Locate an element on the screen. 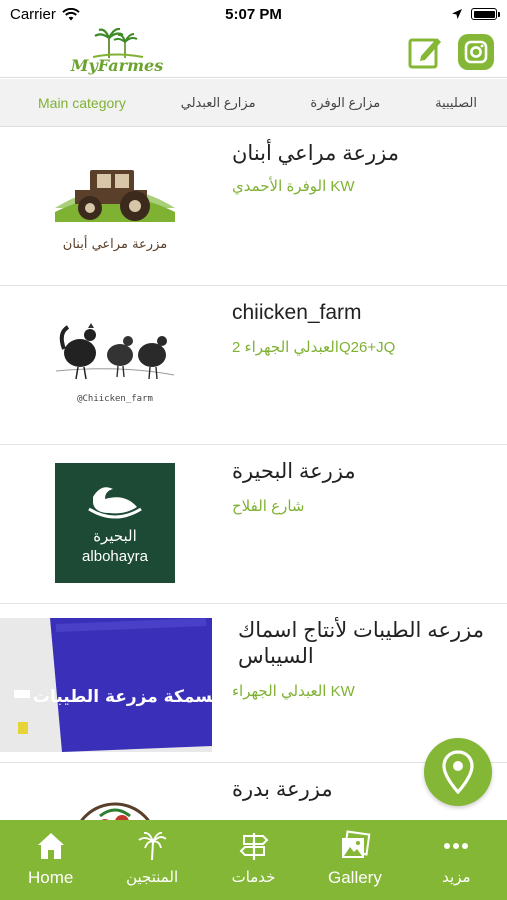 Image resolution: width=507 pixels, height=900 pixels. thumb-caption: البحيرة is located at coordinates (115, 536).